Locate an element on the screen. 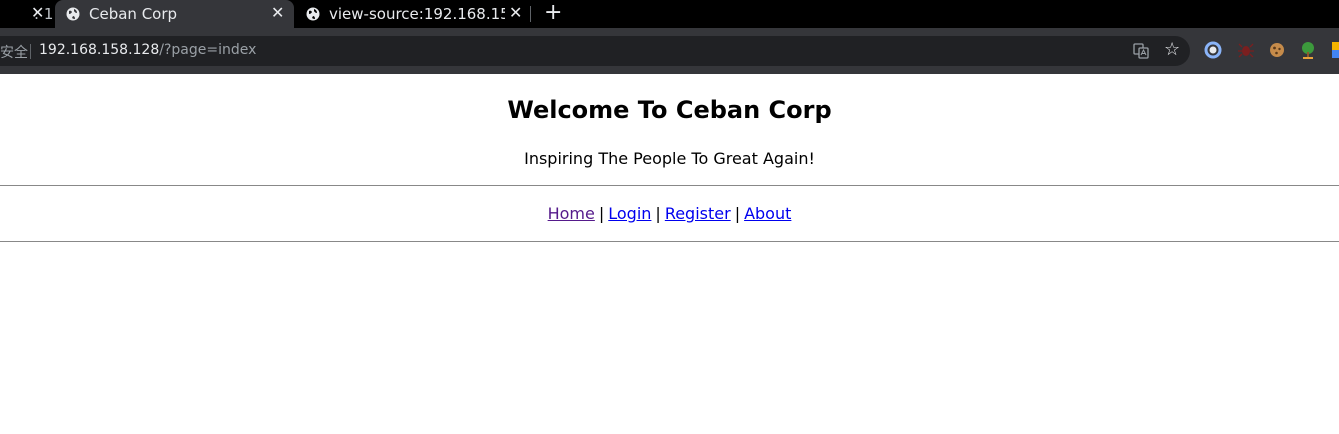  bookmark-star-icon: ☆ is located at coordinates (1172, 50).